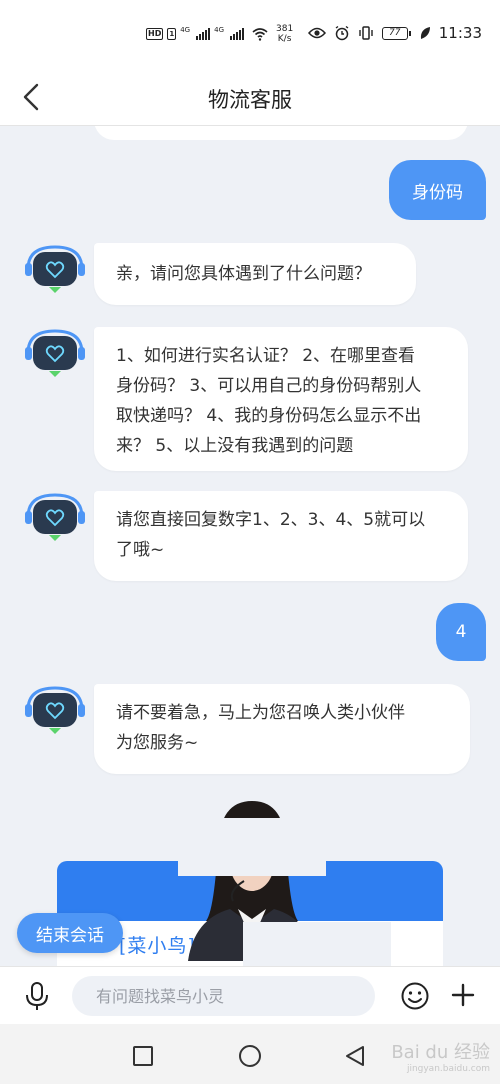  Describe the element at coordinates (425, 33) in the screenshot. I see `leaf-icon` at that location.